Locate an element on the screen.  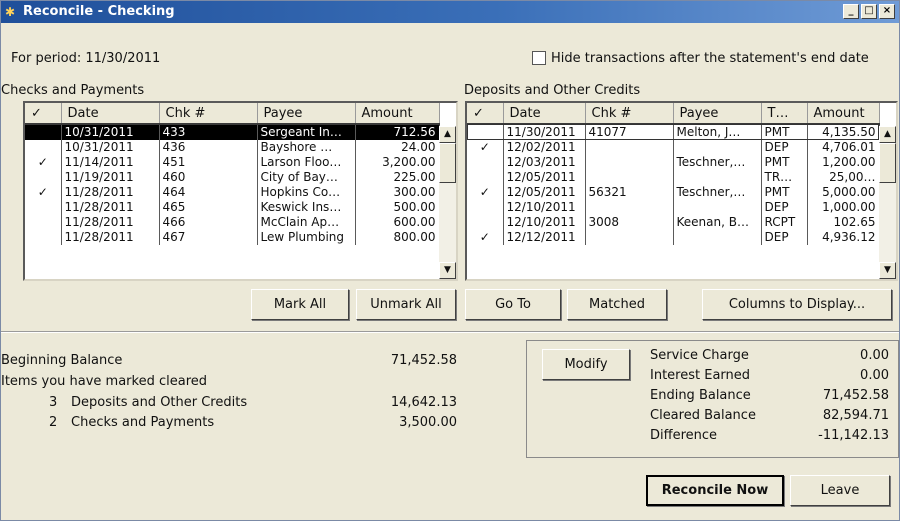
checks-cleared-label: Checks and Payments is located at coordinates (143, 422).